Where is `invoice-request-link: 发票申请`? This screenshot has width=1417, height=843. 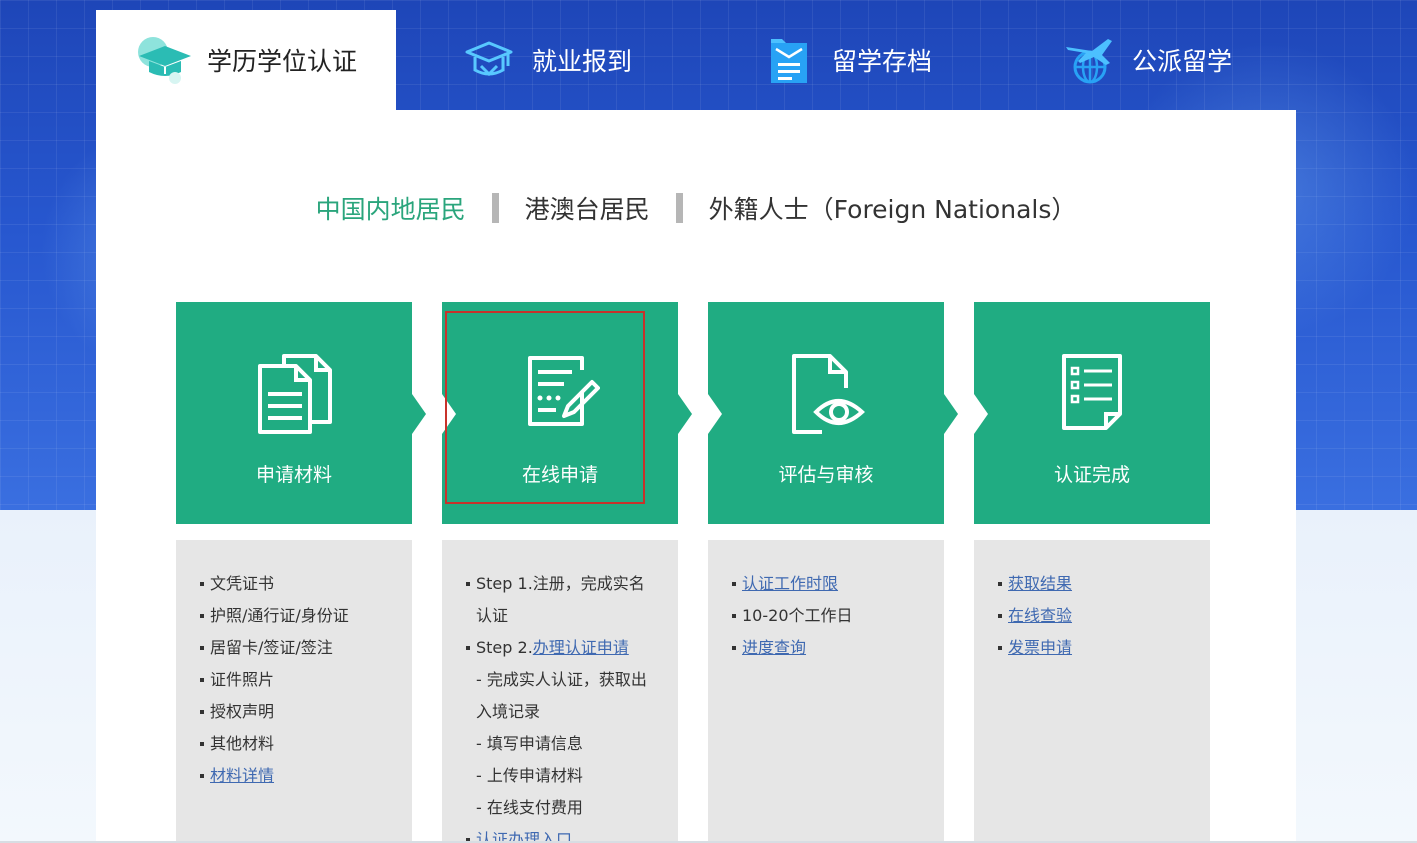 invoice-request-link: 发票申请 is located at coordinates (1040, 647).